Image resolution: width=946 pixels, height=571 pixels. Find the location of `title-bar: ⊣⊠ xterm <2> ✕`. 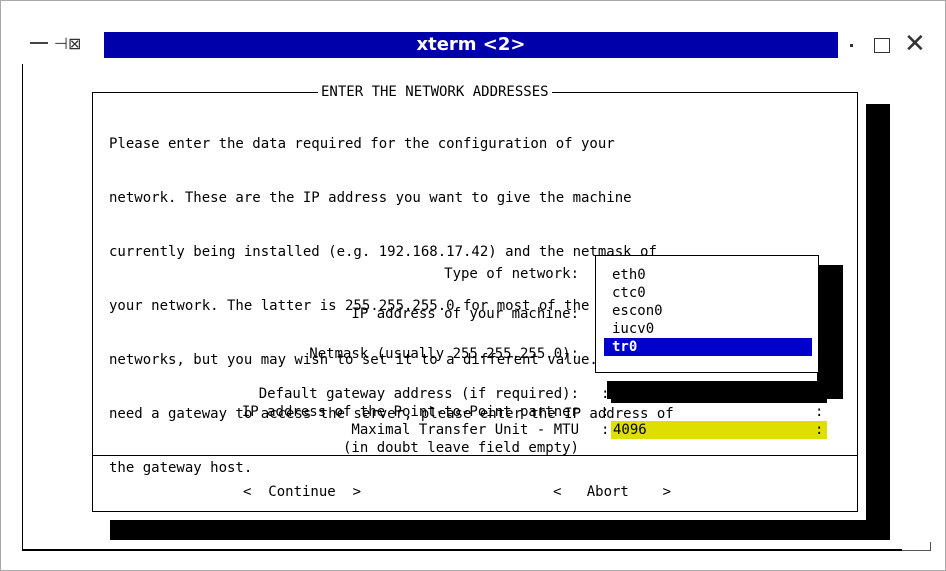

title-bar: ⊣⊠ xterm <2> ✕ is located at coordinates (472, 45).